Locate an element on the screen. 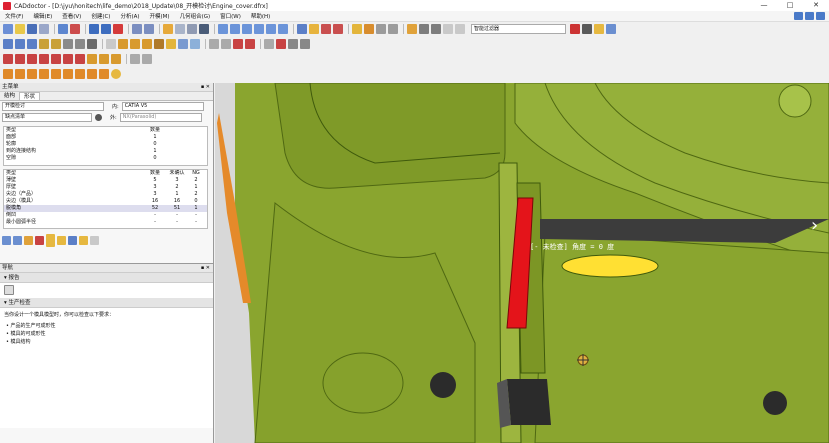 The width and height of the screenshot is (829, 443). layout-icon is located at coordinates (798, 16).